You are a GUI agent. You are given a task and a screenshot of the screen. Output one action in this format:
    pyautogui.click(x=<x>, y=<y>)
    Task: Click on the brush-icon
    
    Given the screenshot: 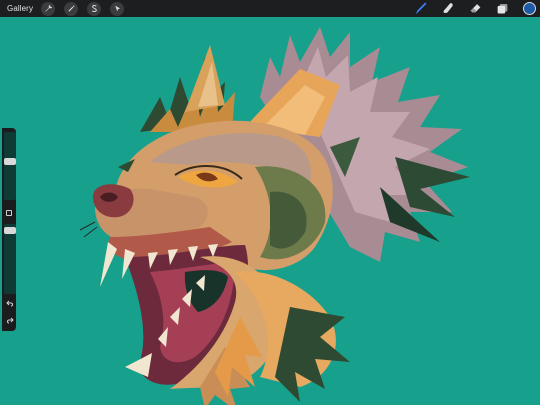 What is the action you would take?
    pyautogui.click(x=421, y=8)
    